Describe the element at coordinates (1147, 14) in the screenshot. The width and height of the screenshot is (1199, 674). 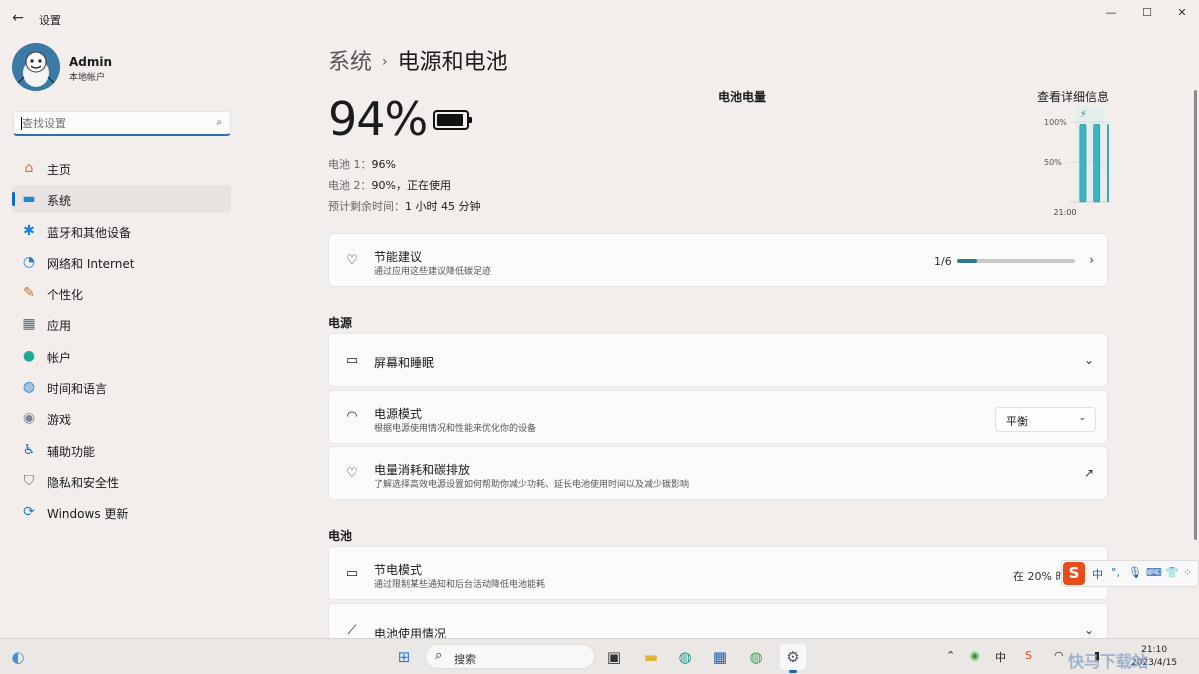
I see `maximize-button: ☐` at that location.